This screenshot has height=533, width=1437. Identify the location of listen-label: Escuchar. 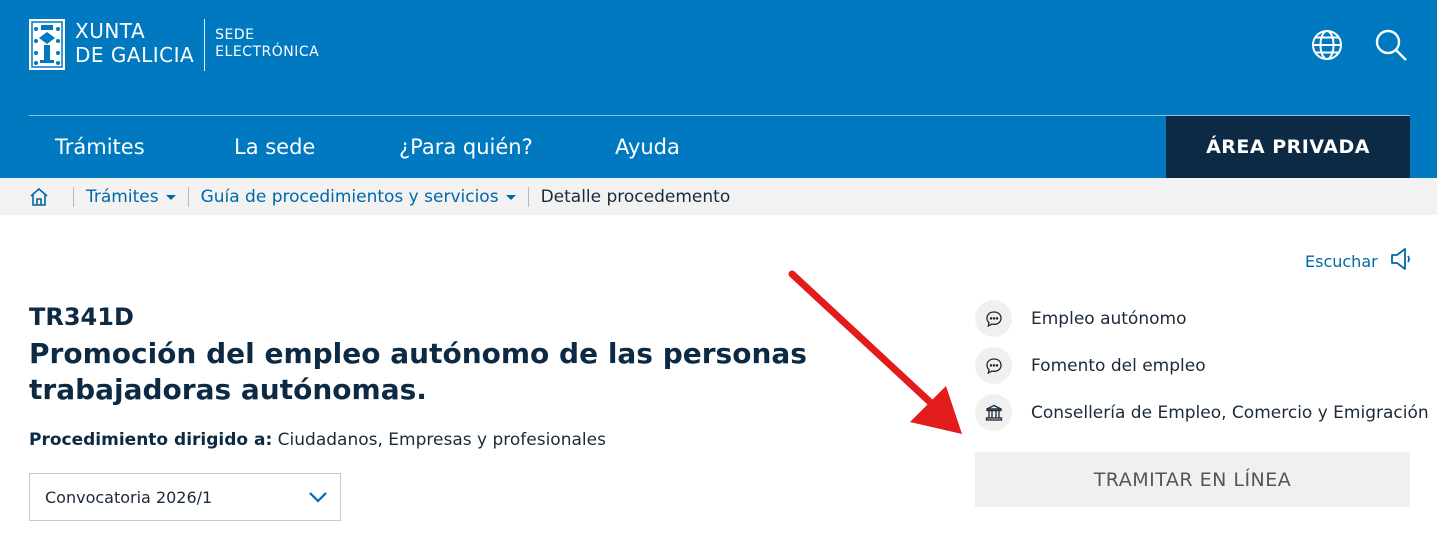
(1341, 261).